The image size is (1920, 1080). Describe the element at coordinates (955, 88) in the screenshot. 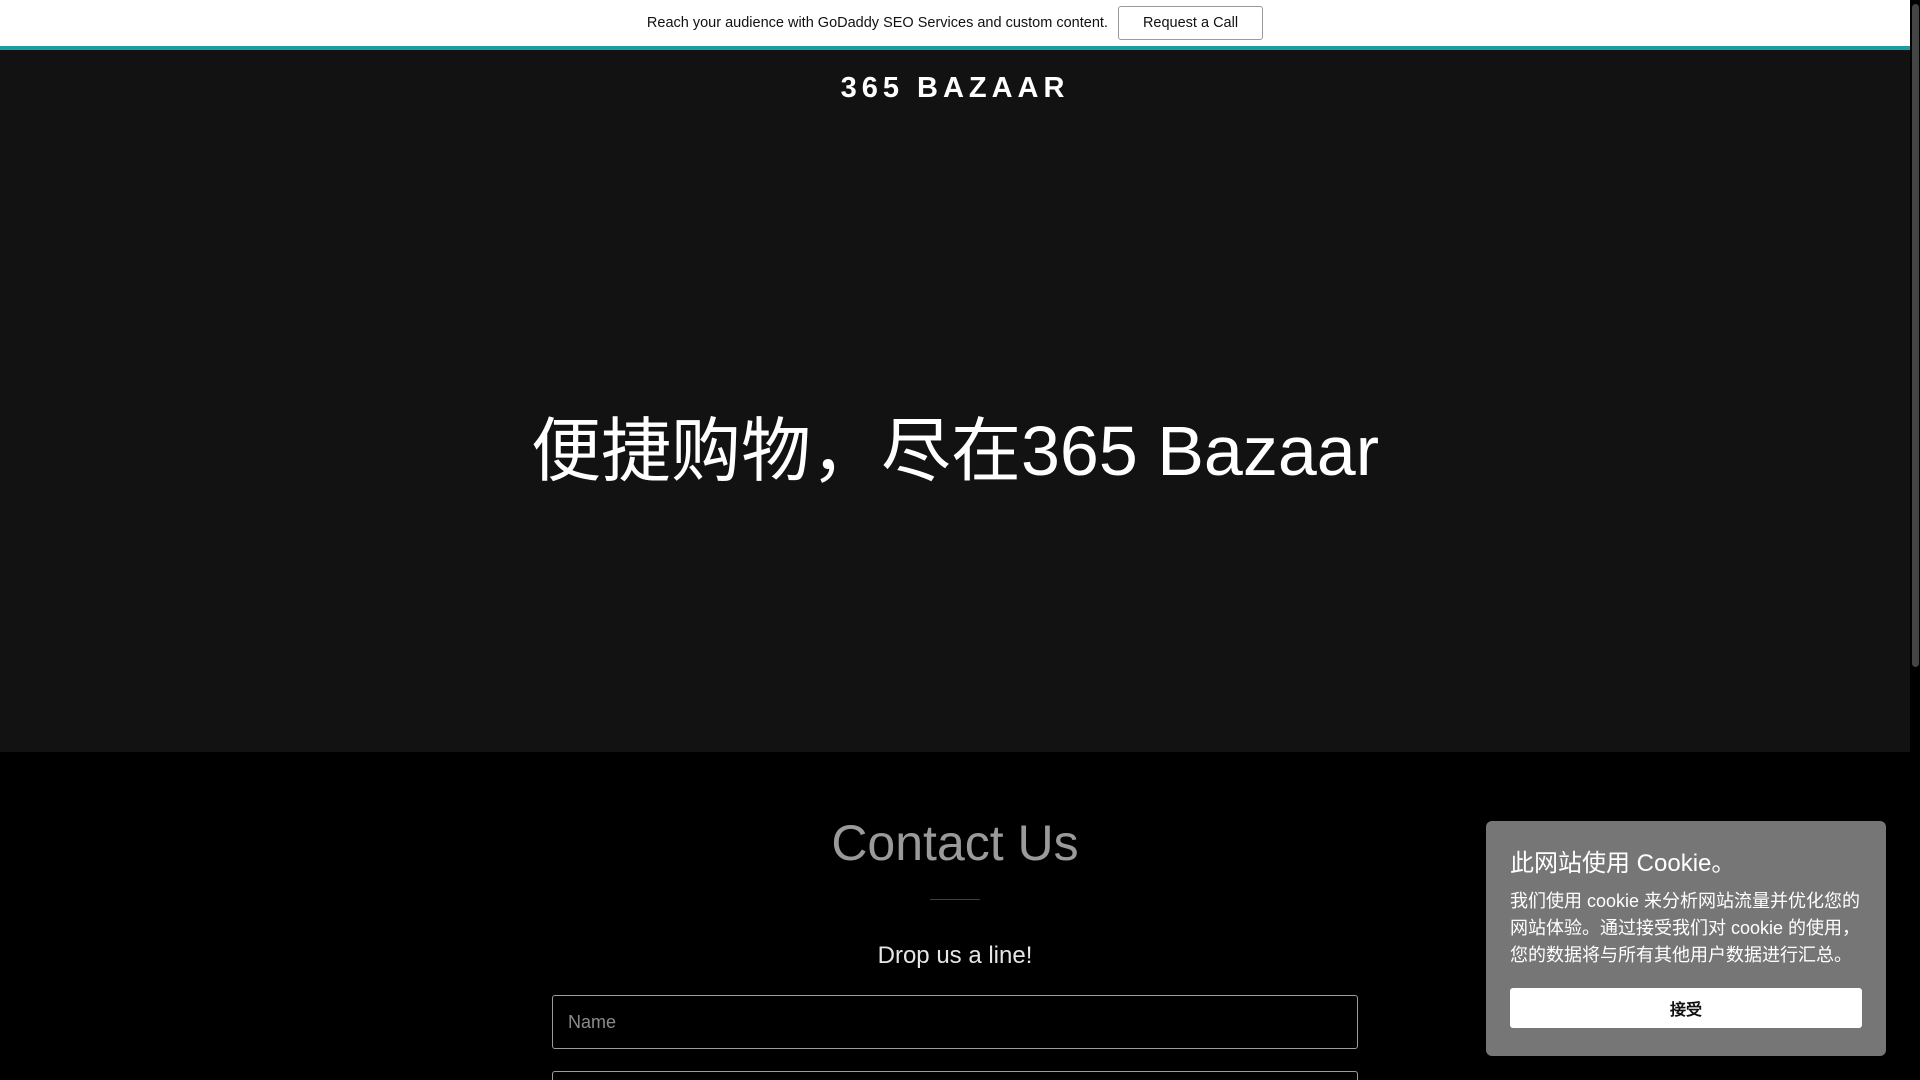

I see `site-logo: 365 BAZAAR` at that location.